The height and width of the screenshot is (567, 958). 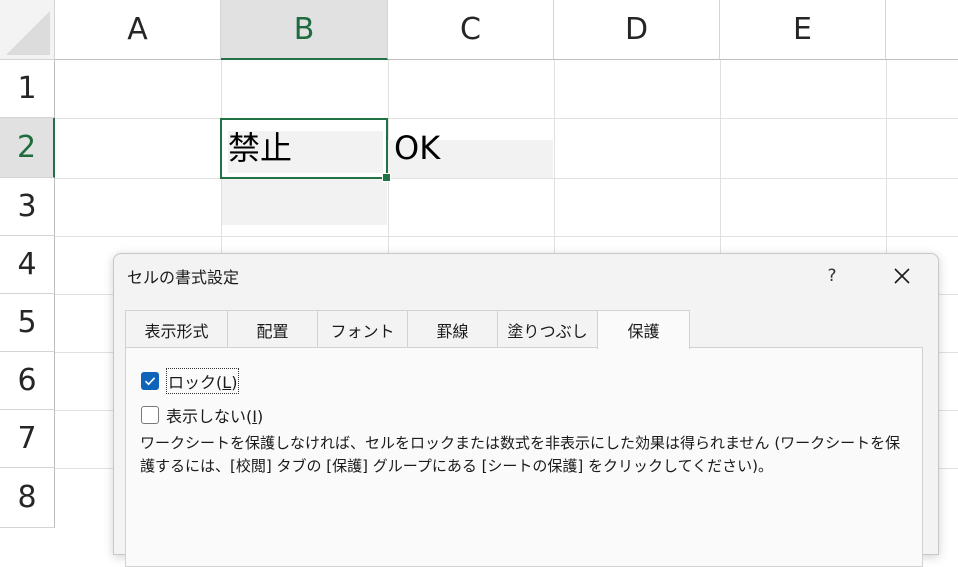 What do you see at coordinates (176, 329) in the screenshot?
I see `tab-number: 表示形式` at bounding box center [176, 329].